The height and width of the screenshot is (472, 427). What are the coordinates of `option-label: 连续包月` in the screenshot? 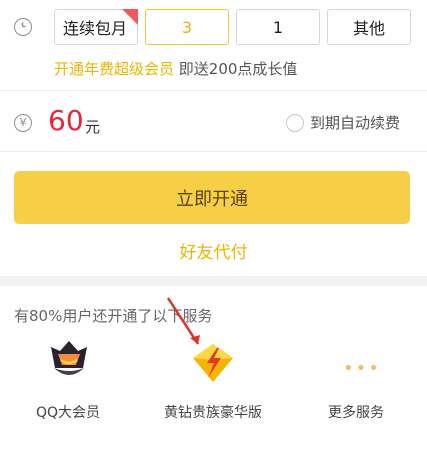 It's located at (95, 28).